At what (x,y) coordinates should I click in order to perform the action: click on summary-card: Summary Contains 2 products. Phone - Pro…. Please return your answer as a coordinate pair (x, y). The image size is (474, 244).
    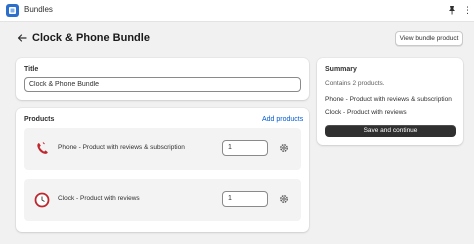
    Looking at the image, I should click on (390, 101).